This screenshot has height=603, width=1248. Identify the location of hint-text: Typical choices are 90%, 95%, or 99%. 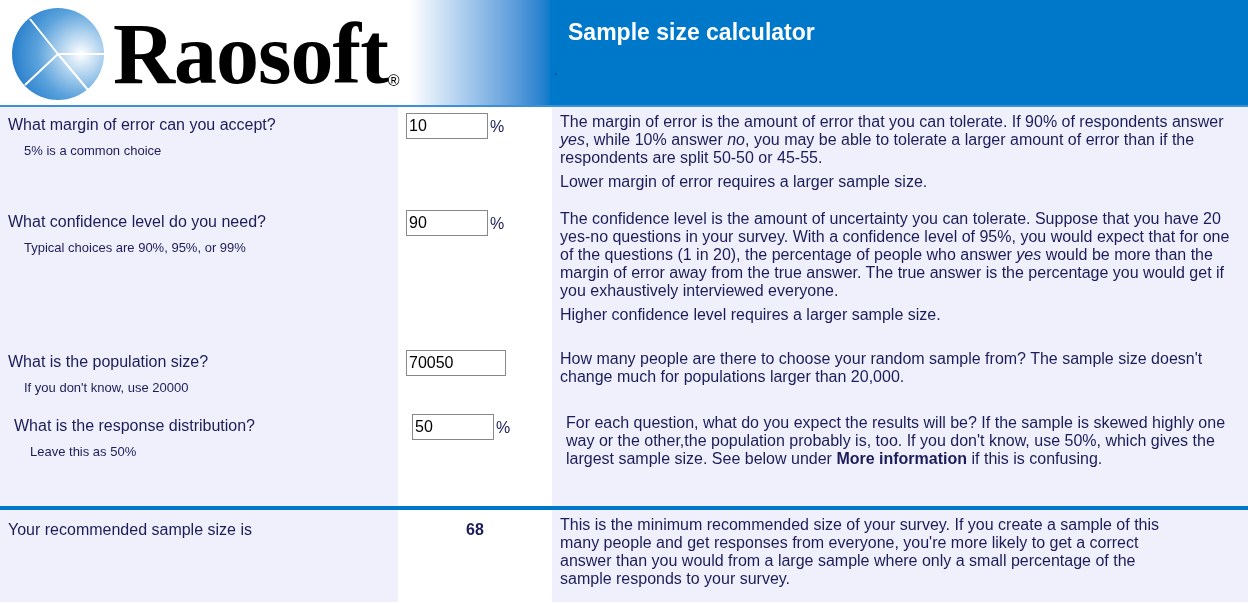
(135, 248).